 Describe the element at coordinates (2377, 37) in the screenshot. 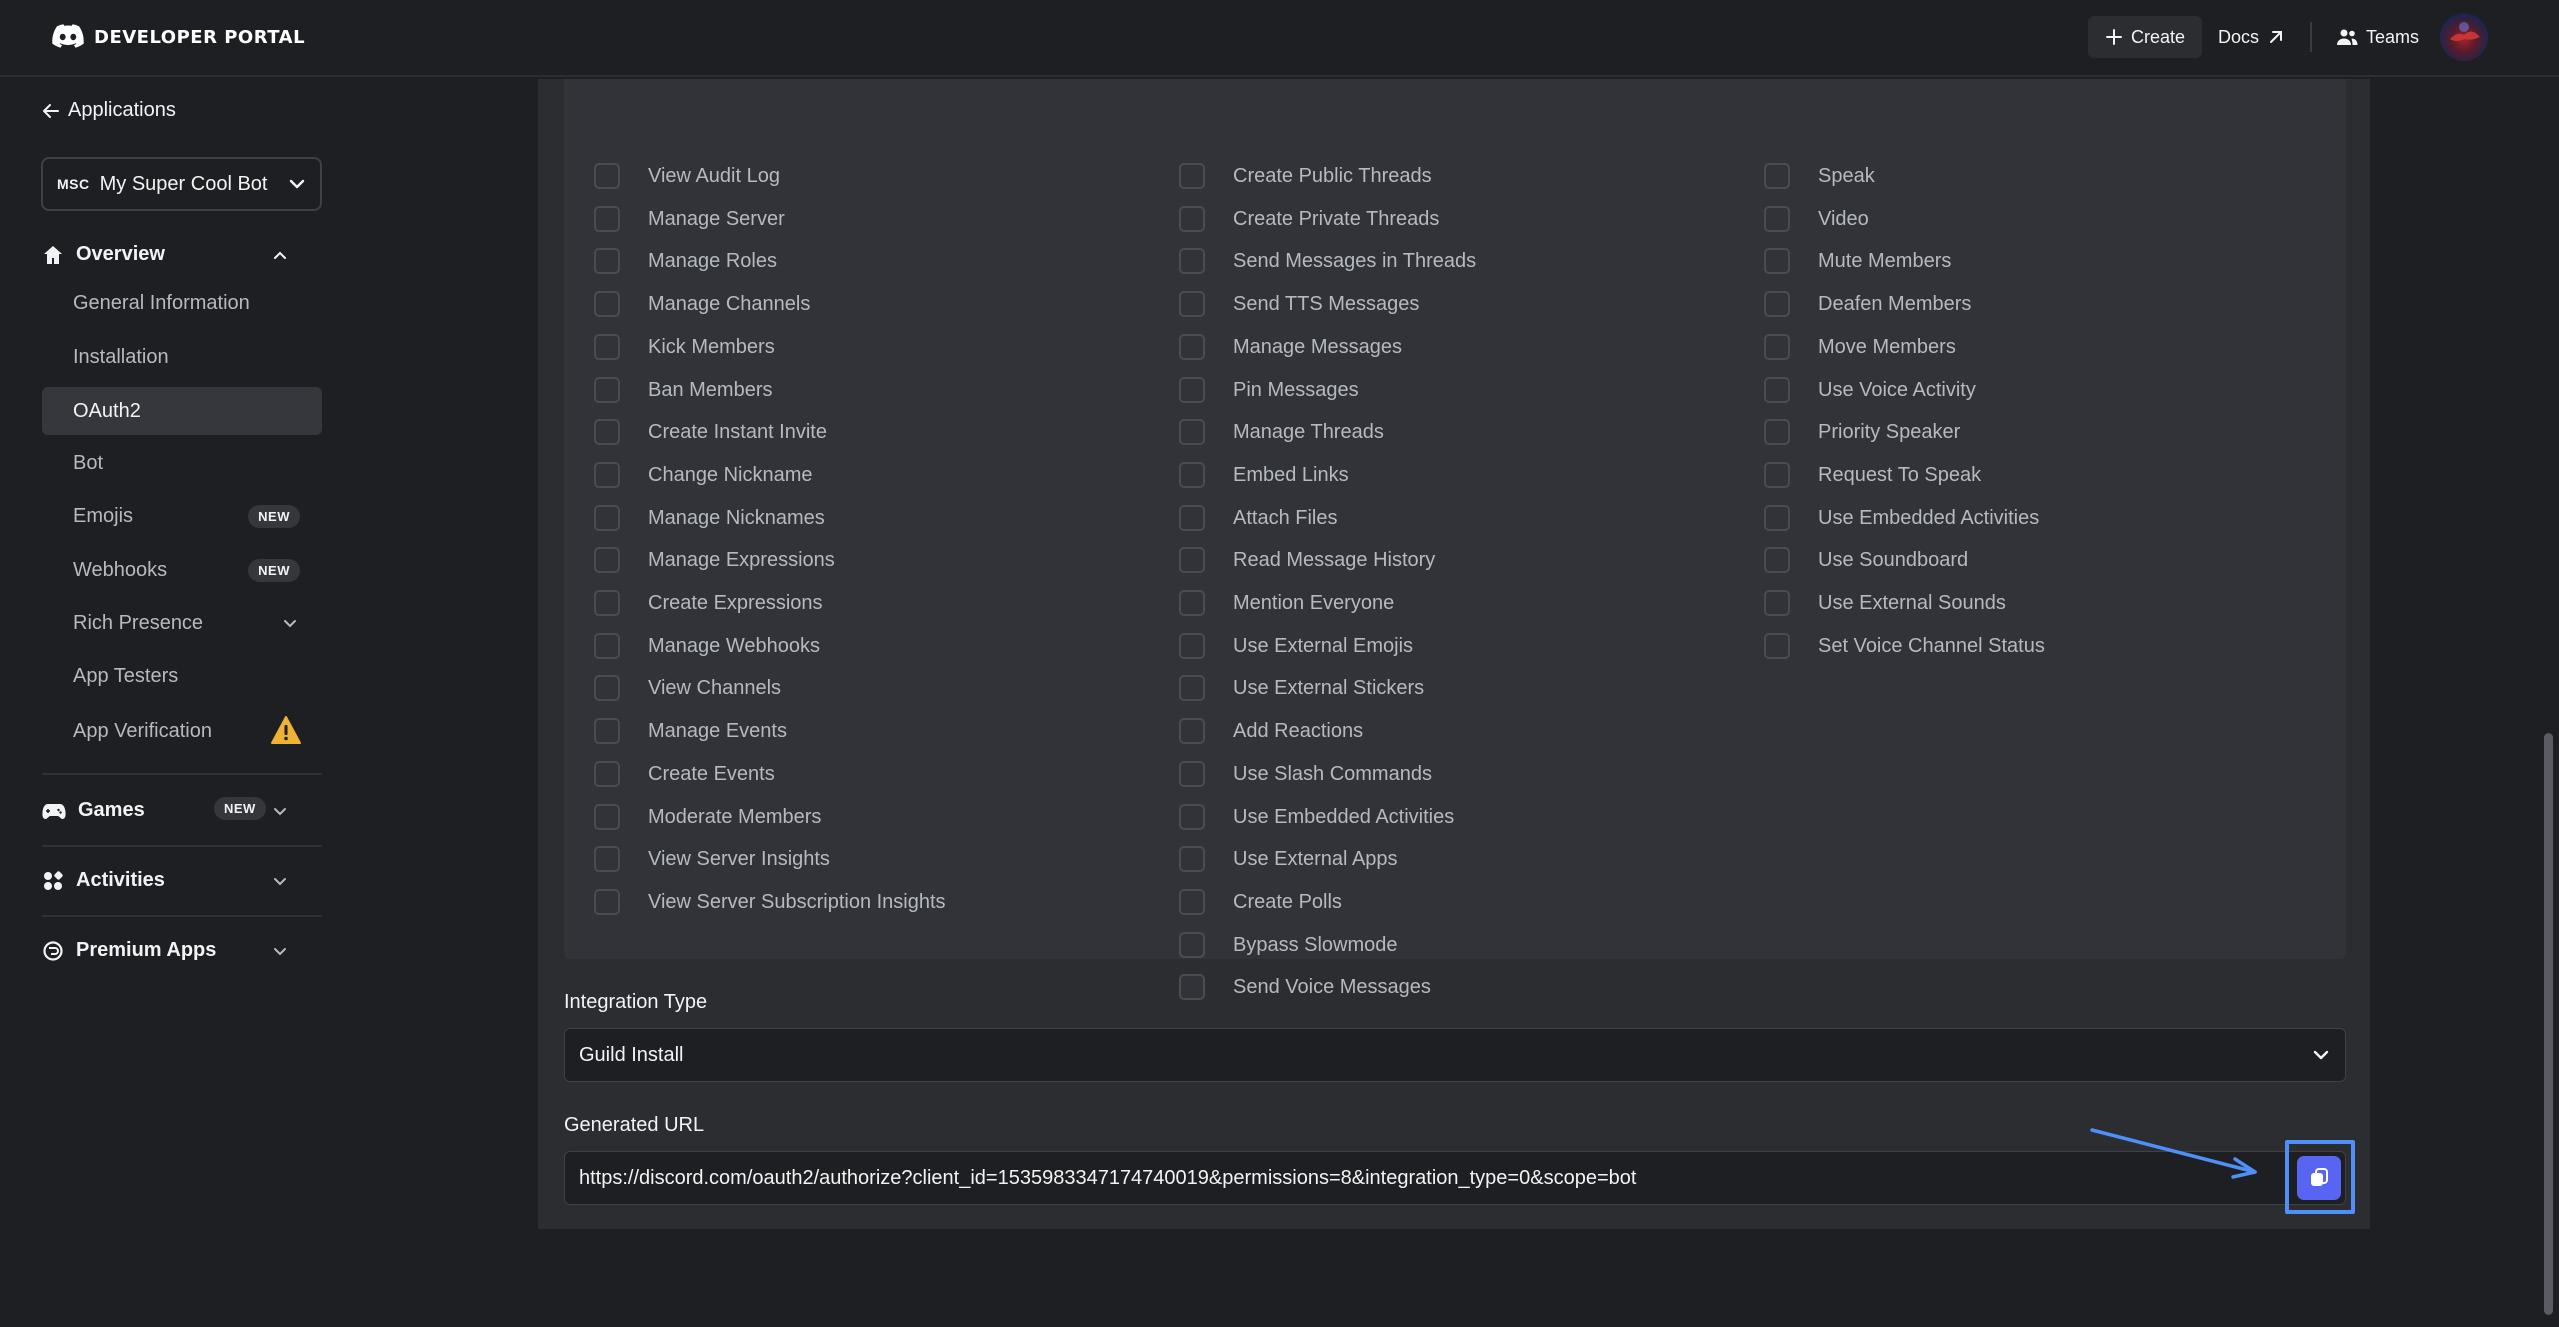

I see `teams-button: Teams` at that location.